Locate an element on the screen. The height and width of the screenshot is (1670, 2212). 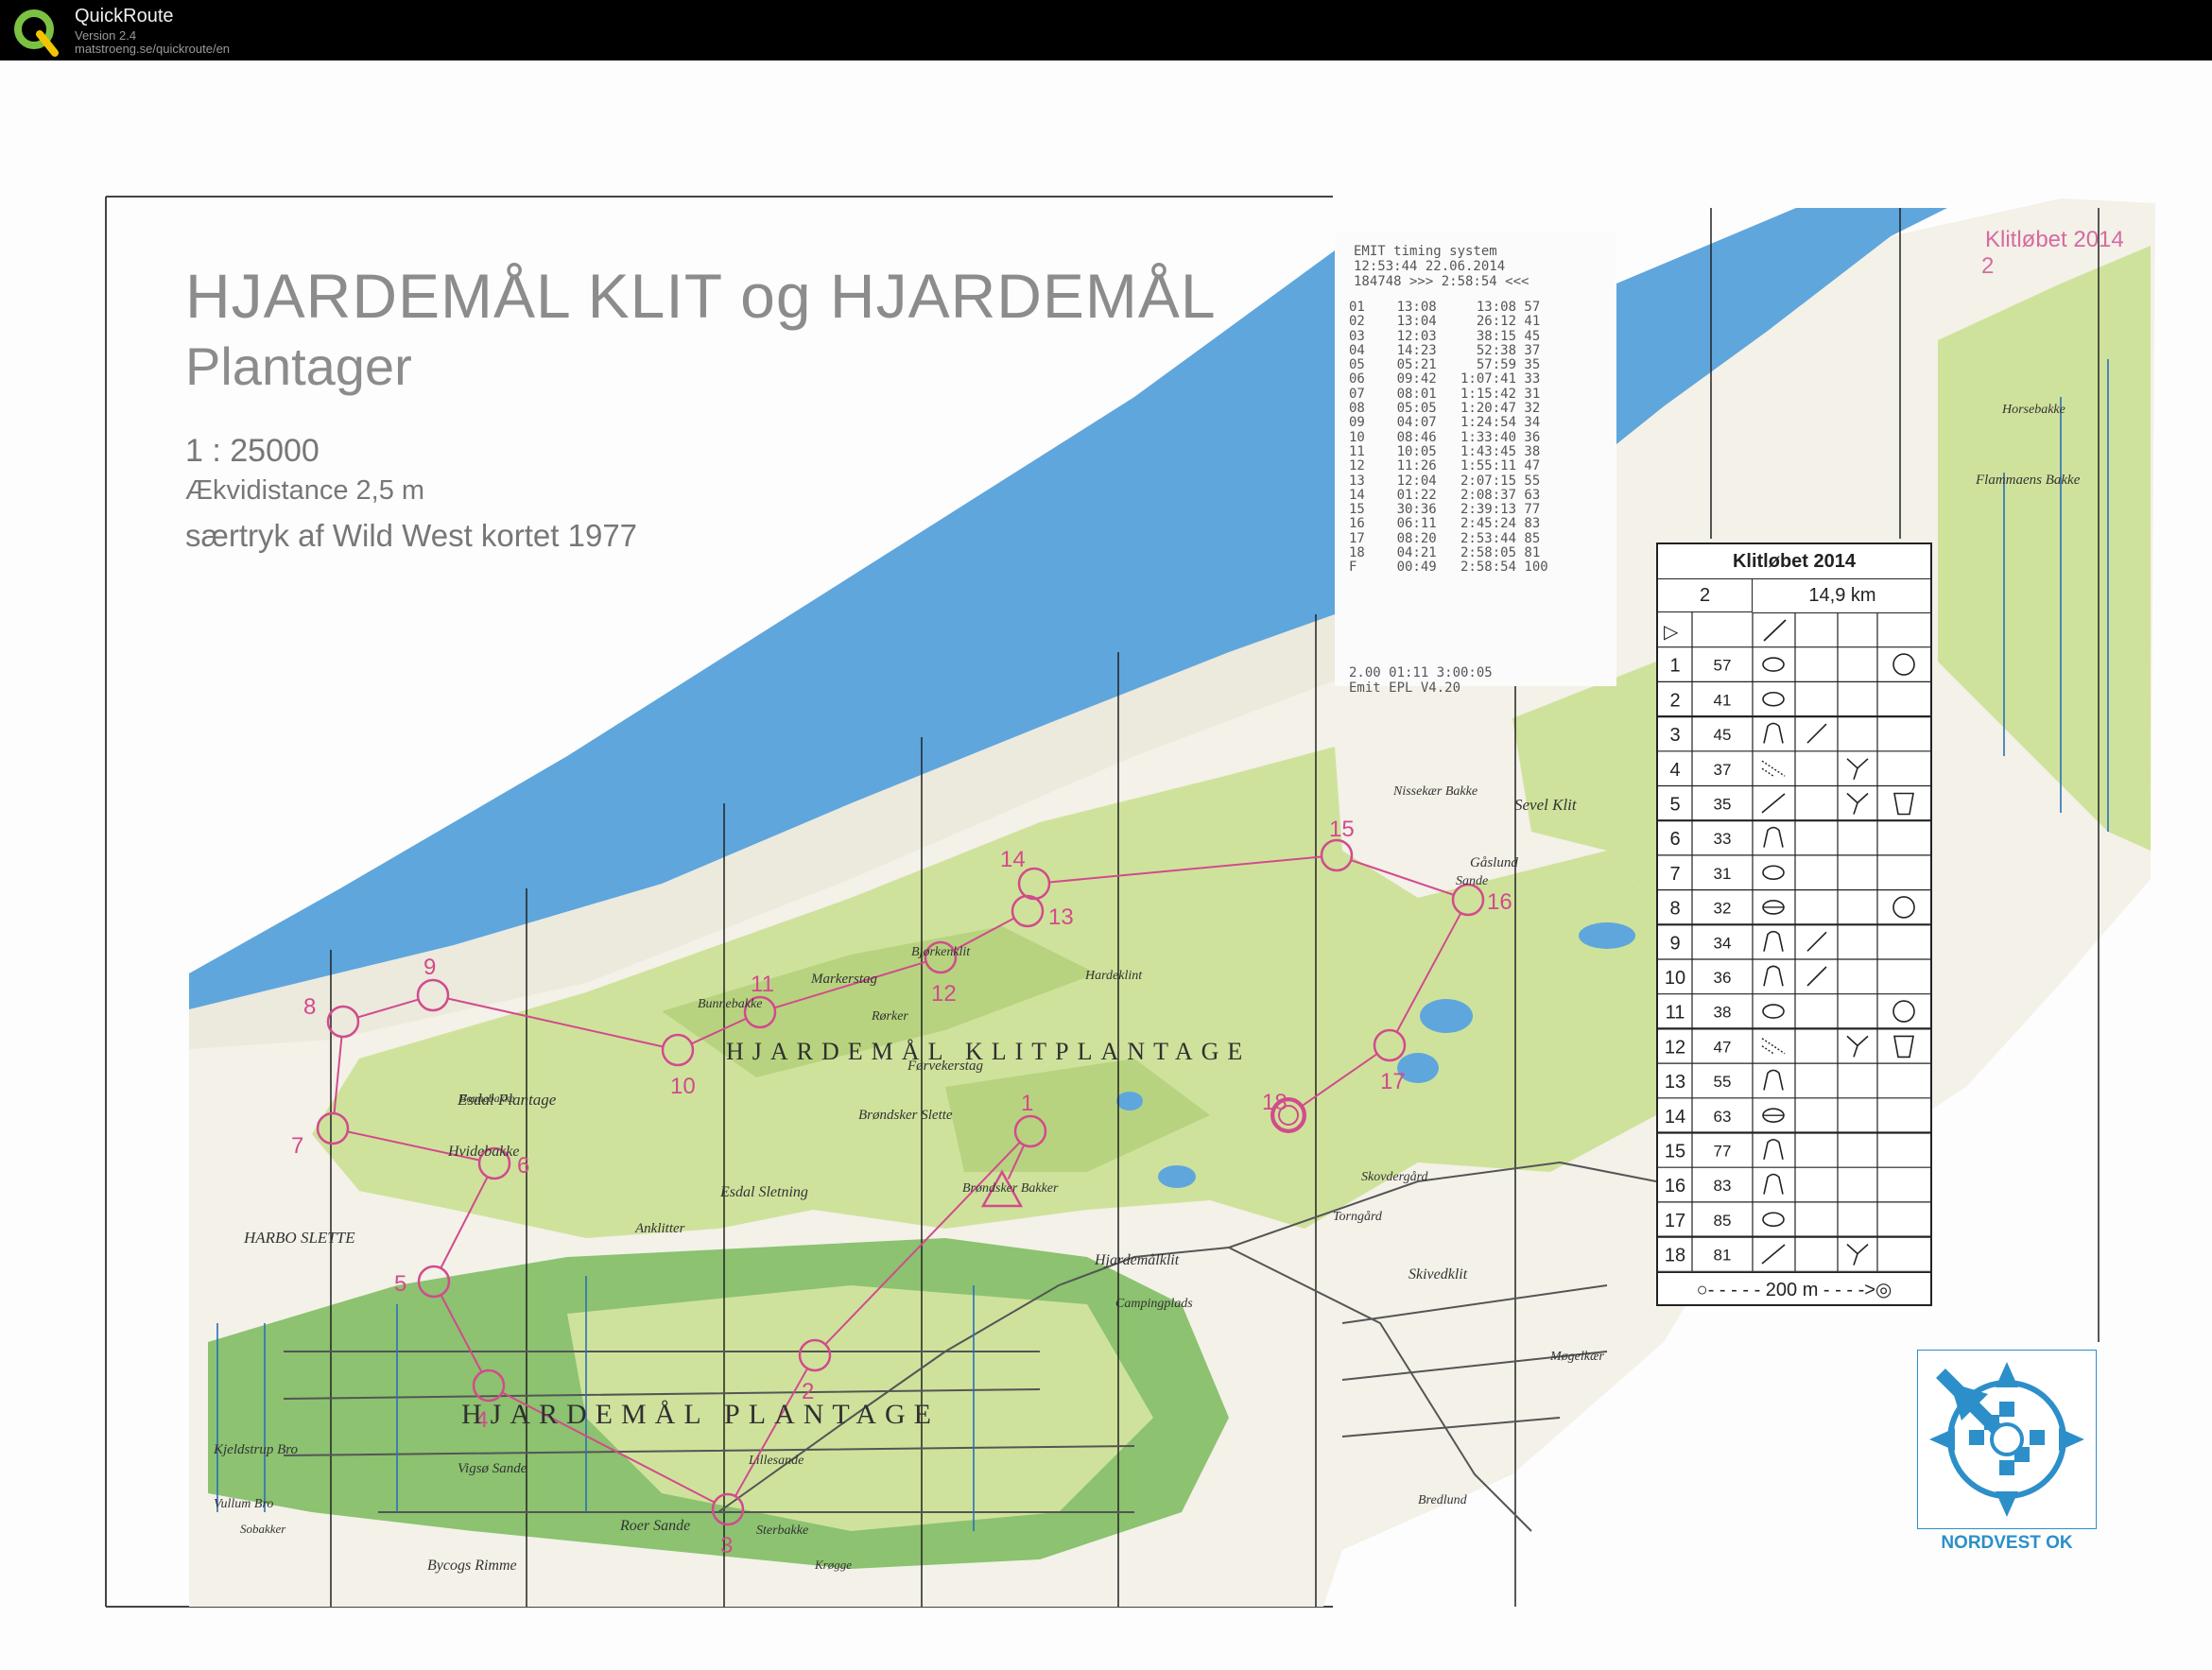
split-row: 03 12:03 38:15 45 is located at coordinates (1445, 336).